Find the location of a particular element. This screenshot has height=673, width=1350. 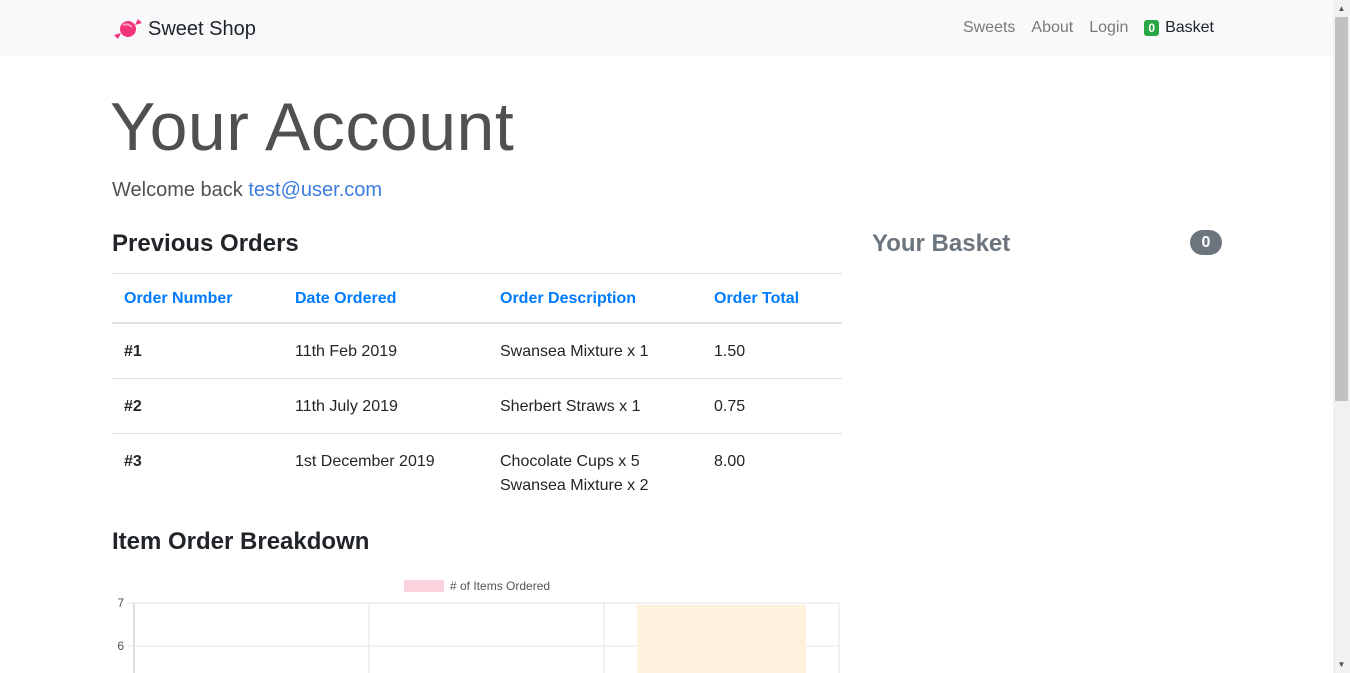

col-order-number: Order Number is located at coordinates (197, 298).